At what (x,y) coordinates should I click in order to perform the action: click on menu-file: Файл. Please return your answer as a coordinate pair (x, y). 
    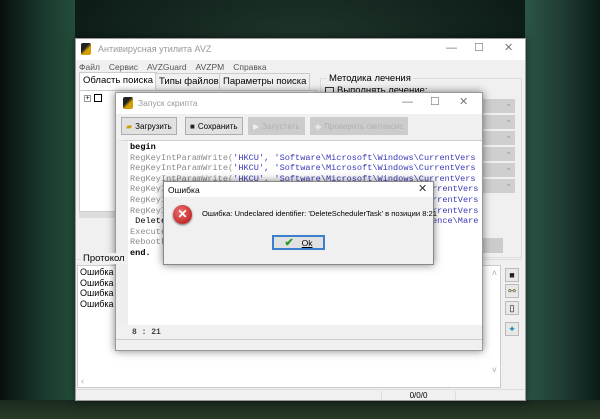
    Looking at the image, I should click on (89, 67).